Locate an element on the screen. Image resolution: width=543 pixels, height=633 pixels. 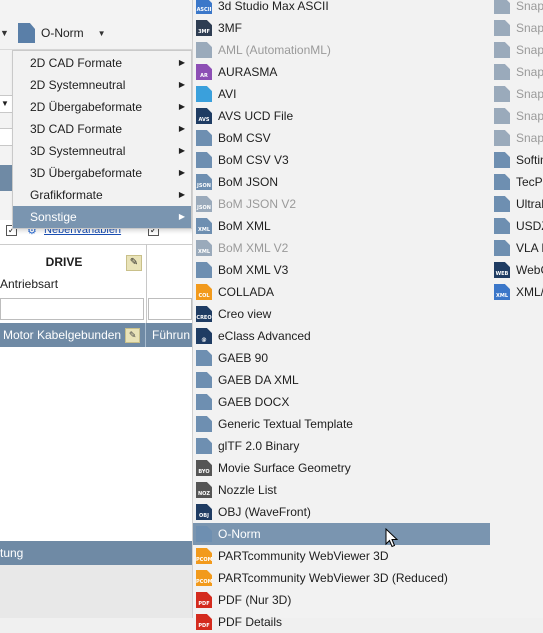
bottom-section-label: tung is located at coordinates (12, 553).